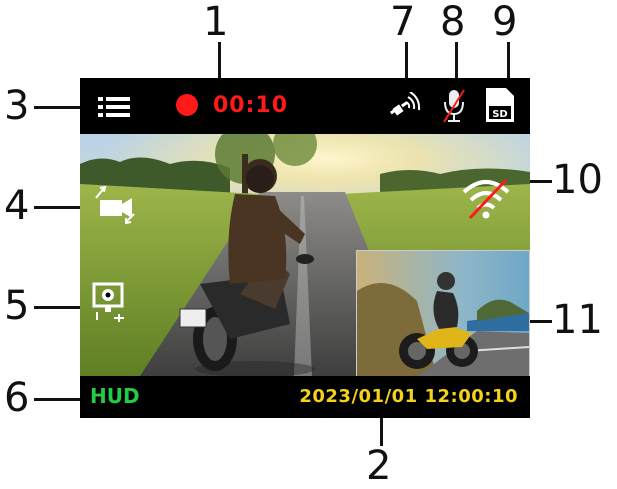 This screenshot has height=489, width=617. I want to click on menu-list-icon, so click(114, 107).